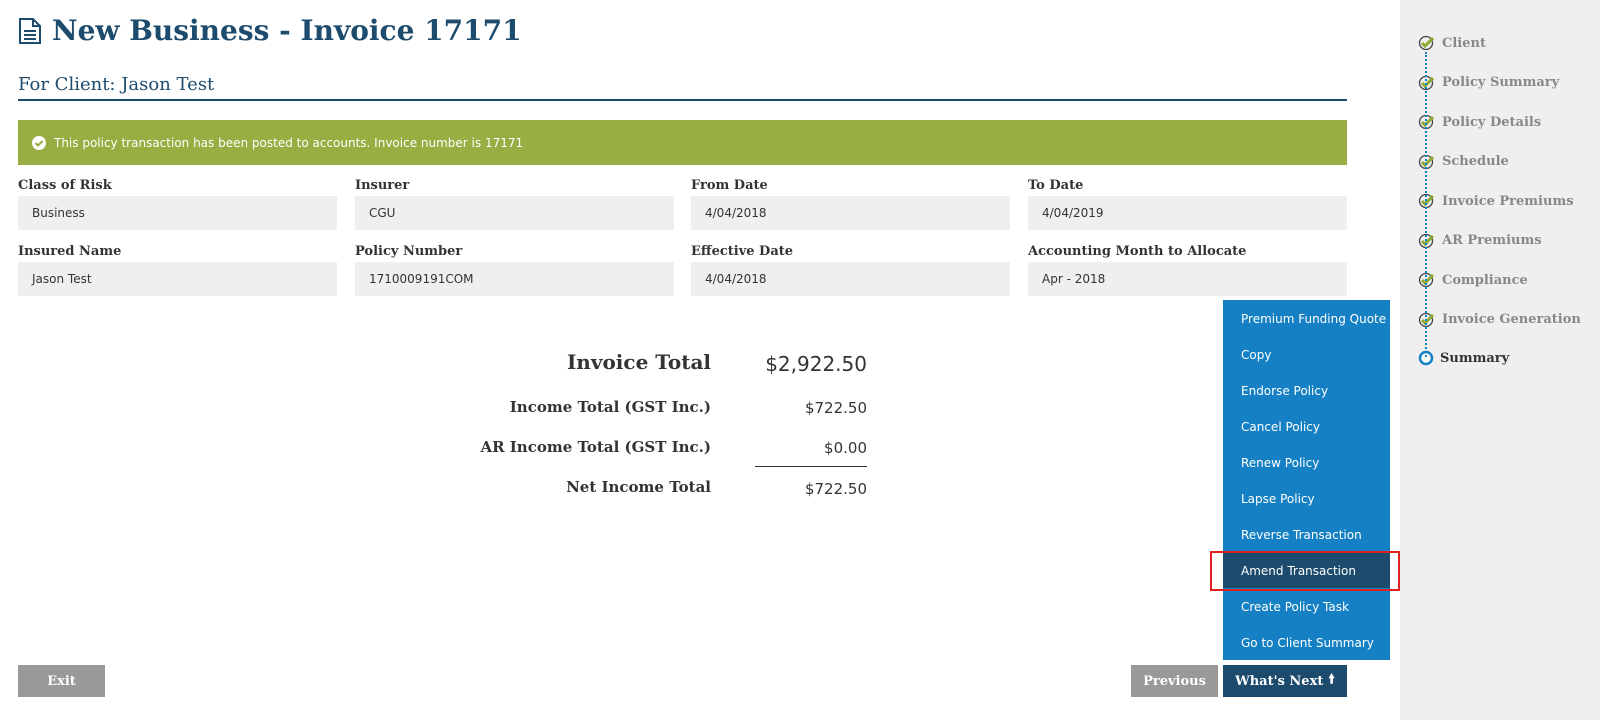 Image resolution: width=1600 pixels, height=720 pixels. Describe the element at coordinates (1306, 462) in the screenshot. I see `menu-item: Renew Policy` at that location.